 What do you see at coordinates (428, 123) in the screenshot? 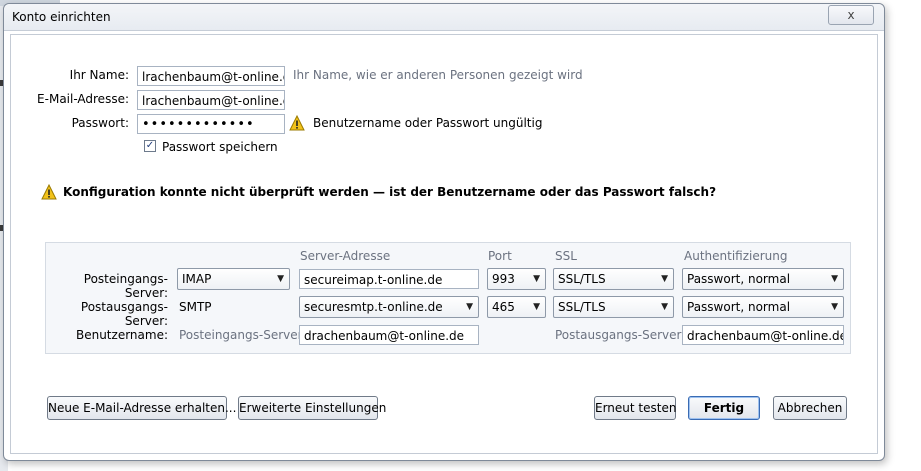
I see `password-warning: Benutzername oder Passwort ungültig` at bounding box center [428, 123].